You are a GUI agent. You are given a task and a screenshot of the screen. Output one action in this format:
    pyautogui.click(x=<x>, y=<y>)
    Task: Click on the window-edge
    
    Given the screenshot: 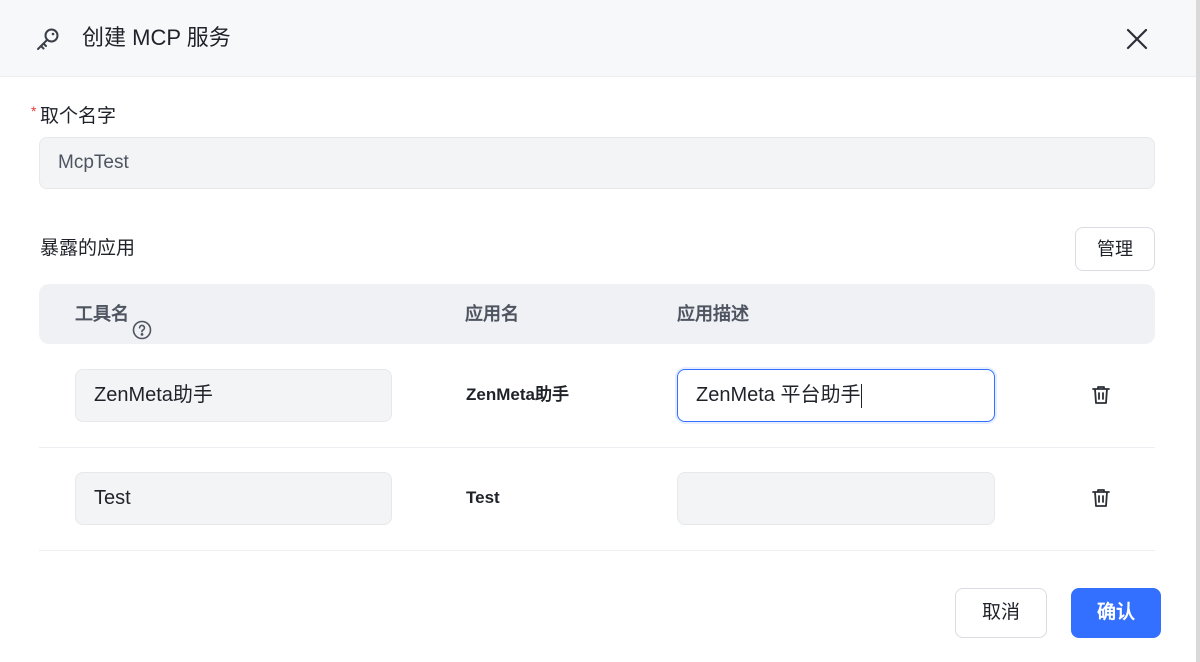 What is the action you would take?
    pyautogui.click(x=1198, y=331)
    